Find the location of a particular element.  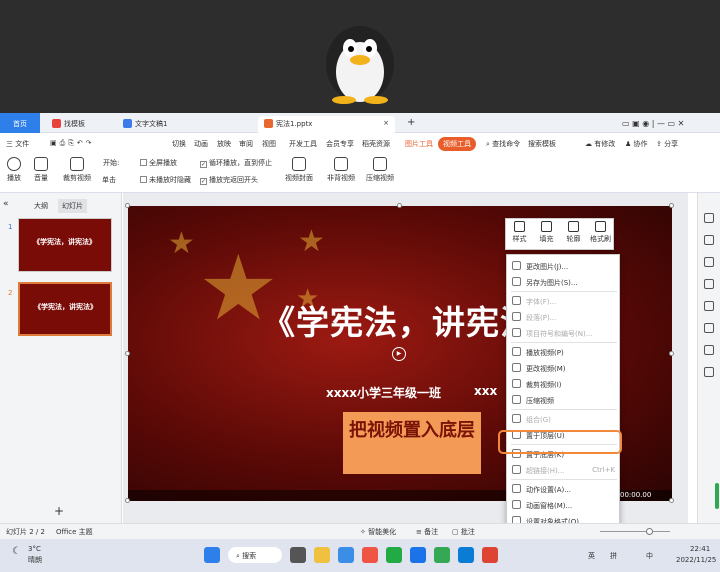

menu-item: 审阅 is located at coordinates (246, 144).